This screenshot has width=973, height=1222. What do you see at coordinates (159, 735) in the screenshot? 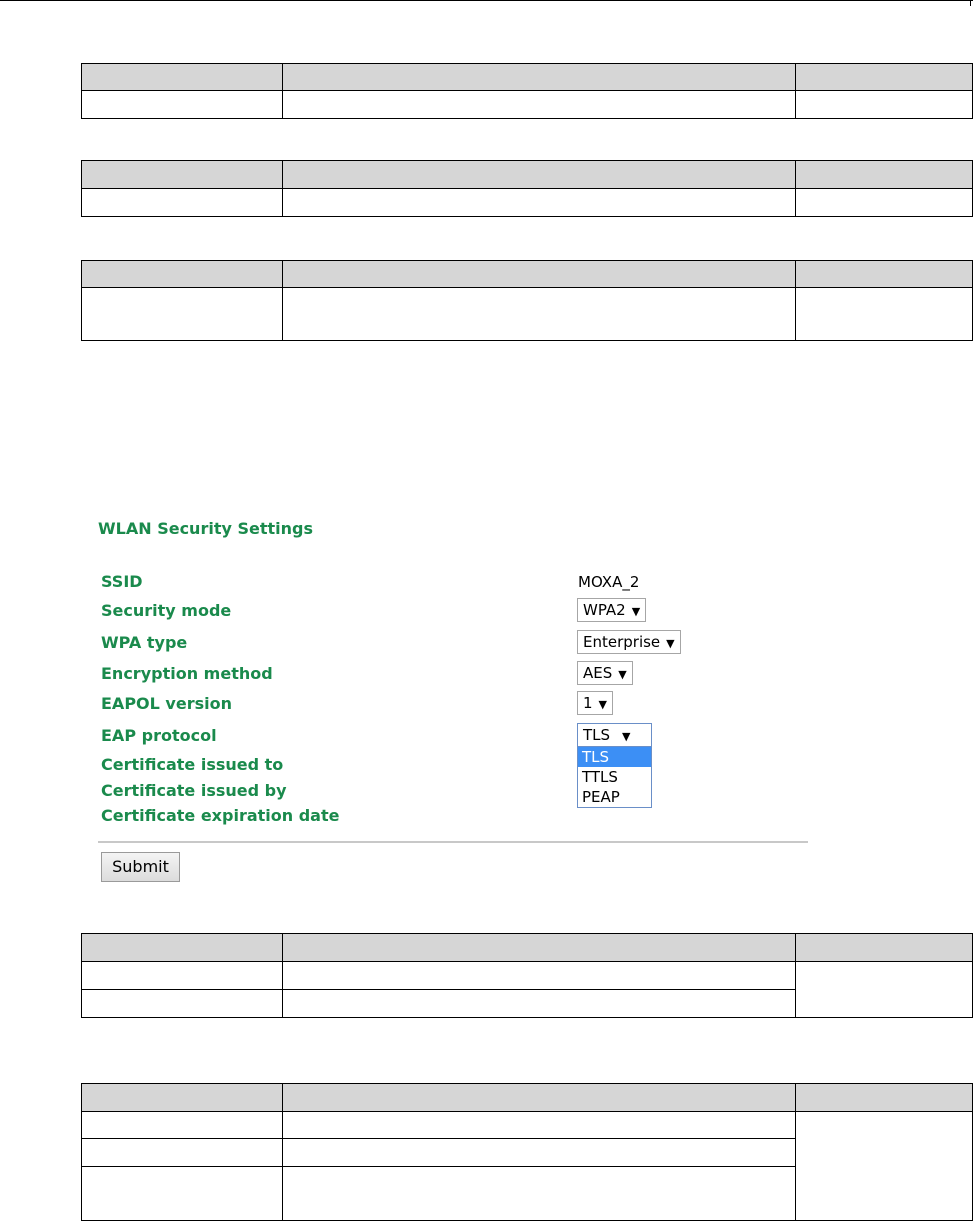
I see `eap-protocol-label: EAP protocol` at bounding box center [159, 735].